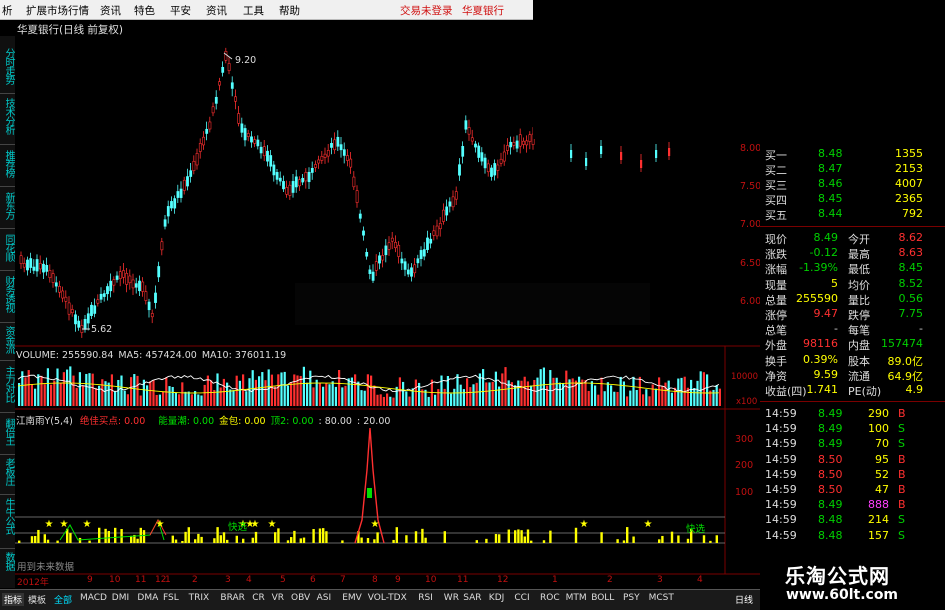  I want to click on menu-item-help: 帮助, so click(289, 10).